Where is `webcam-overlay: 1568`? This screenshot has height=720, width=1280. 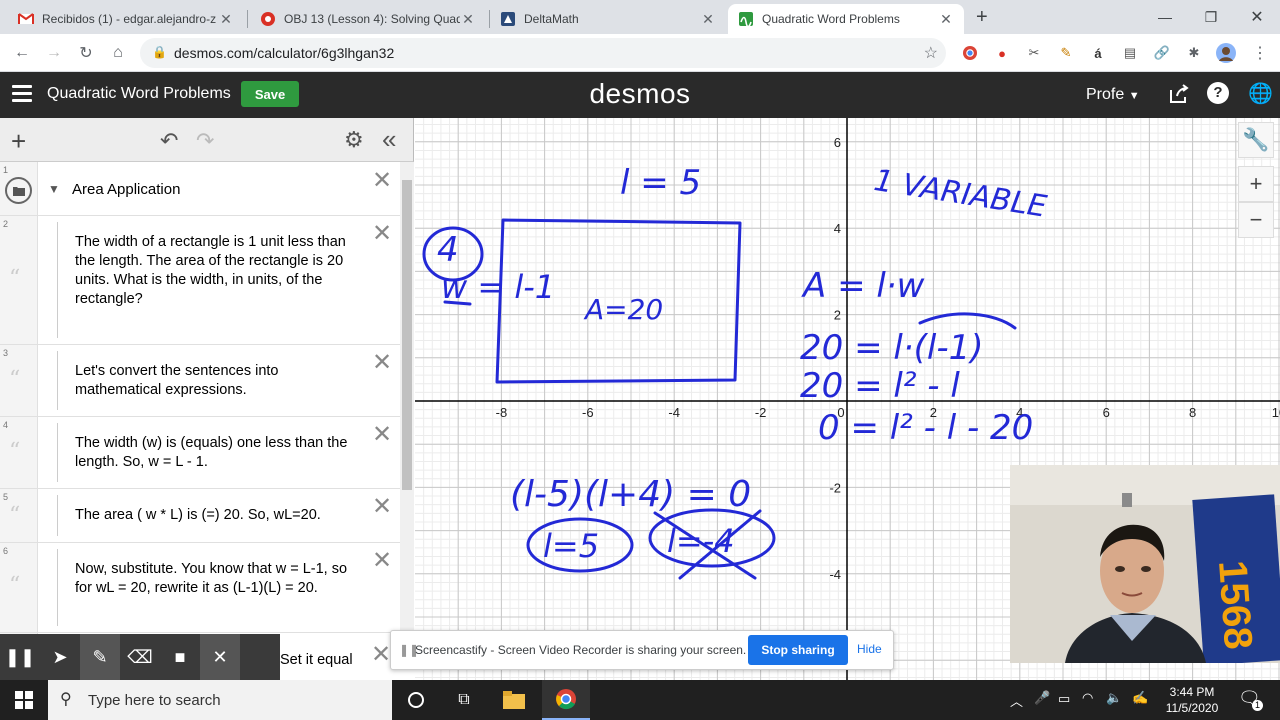
webcam-overlay: 1568 is located at coordinates (1145, 564).